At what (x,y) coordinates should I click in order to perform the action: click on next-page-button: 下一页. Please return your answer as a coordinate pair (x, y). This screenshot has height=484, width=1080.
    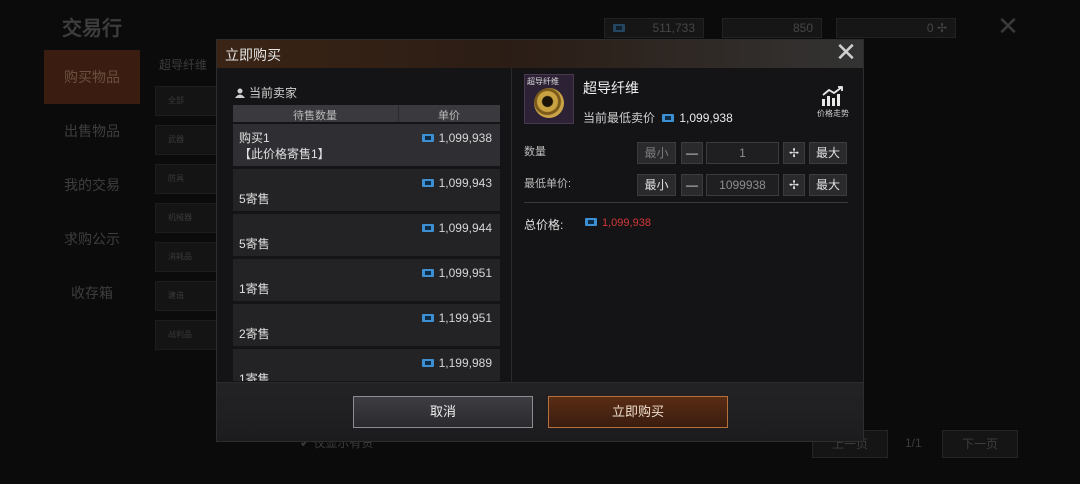
    Looking at the image, I should click on (980, 444).